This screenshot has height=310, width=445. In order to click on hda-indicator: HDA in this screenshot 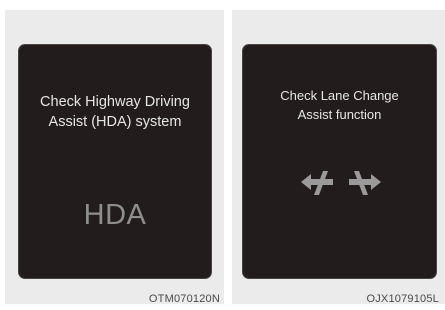, I will do `click(115, 215)`.